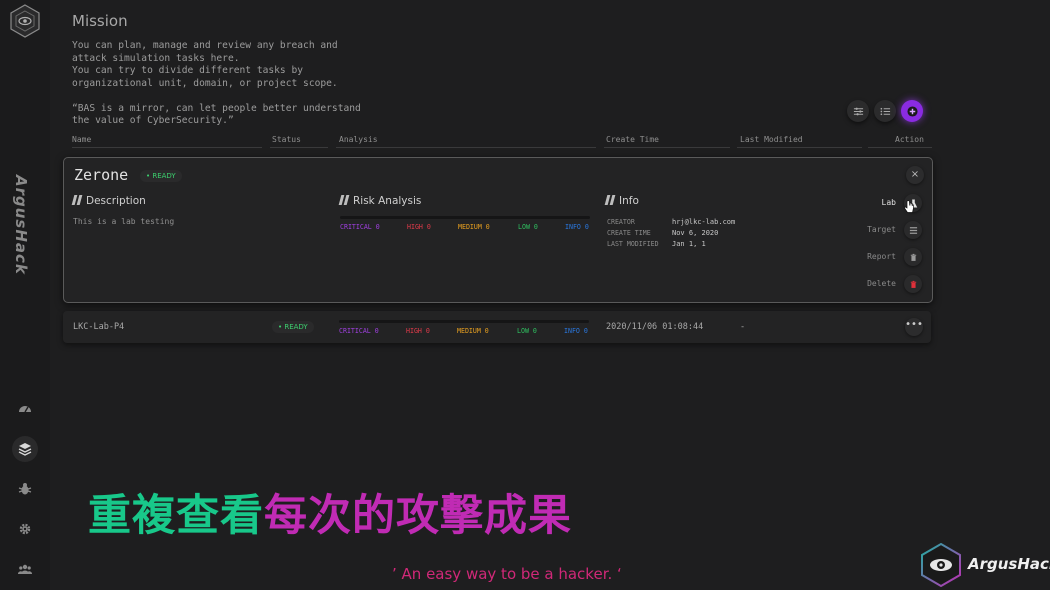  What do you see at coordinates (25, 449) in the screenshot?
I see `layers-icon` at bounding box center [25, 449].